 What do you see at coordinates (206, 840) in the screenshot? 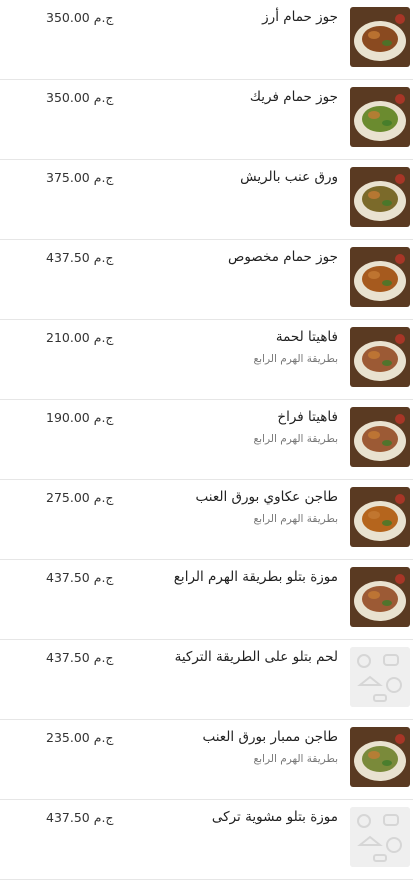
I see `menu-item-row: 437.50 ج.م موزة بتلو مشوية تركى` at bounding box center [206, 840].